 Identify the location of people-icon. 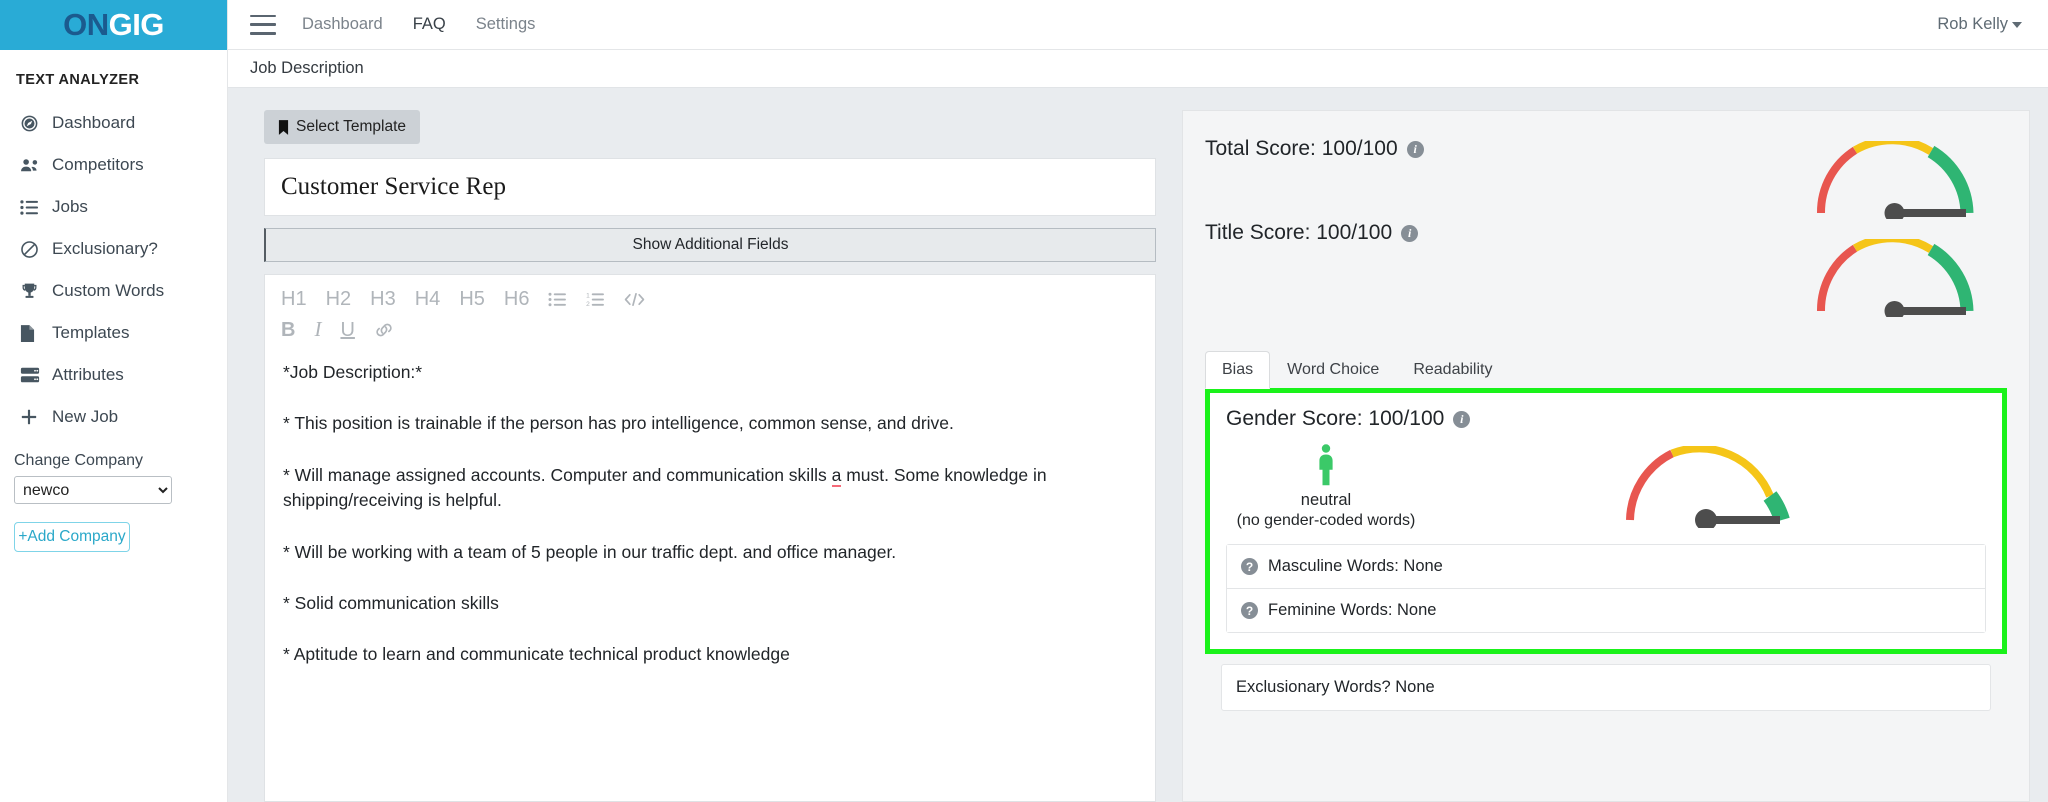
(33, 165).